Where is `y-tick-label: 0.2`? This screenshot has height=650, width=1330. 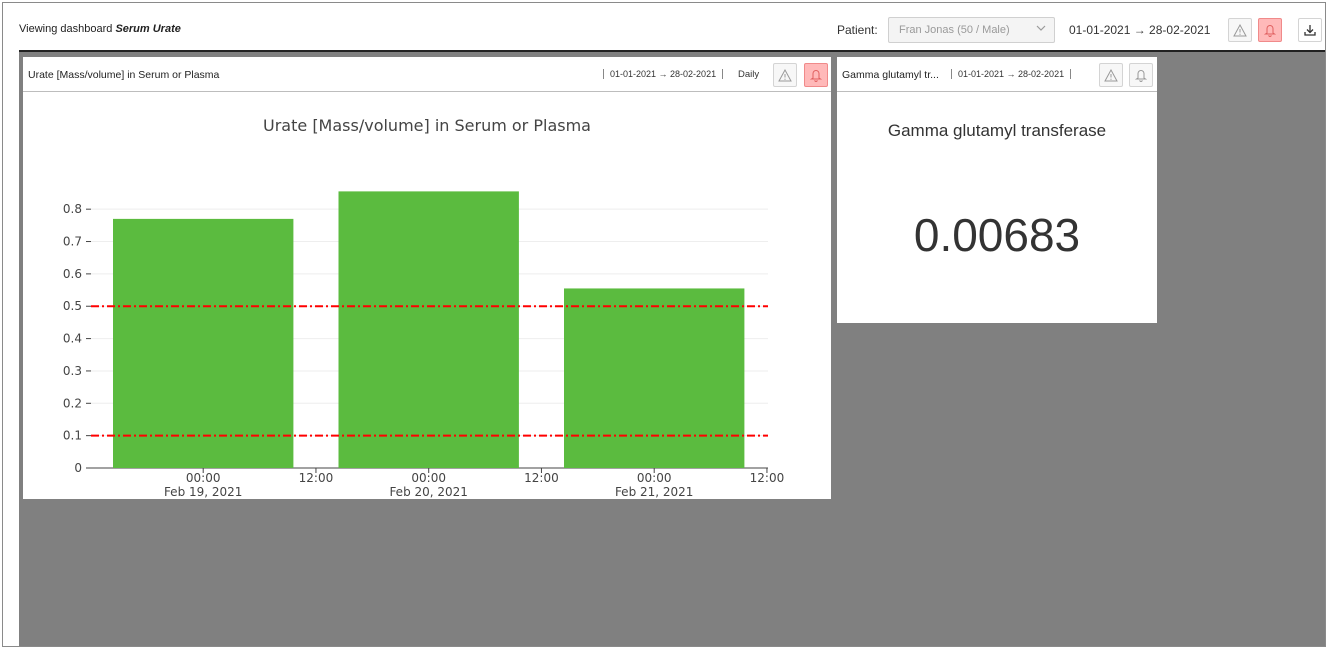
y-tick-label: 0.2 is located at coordinates (72, 403).